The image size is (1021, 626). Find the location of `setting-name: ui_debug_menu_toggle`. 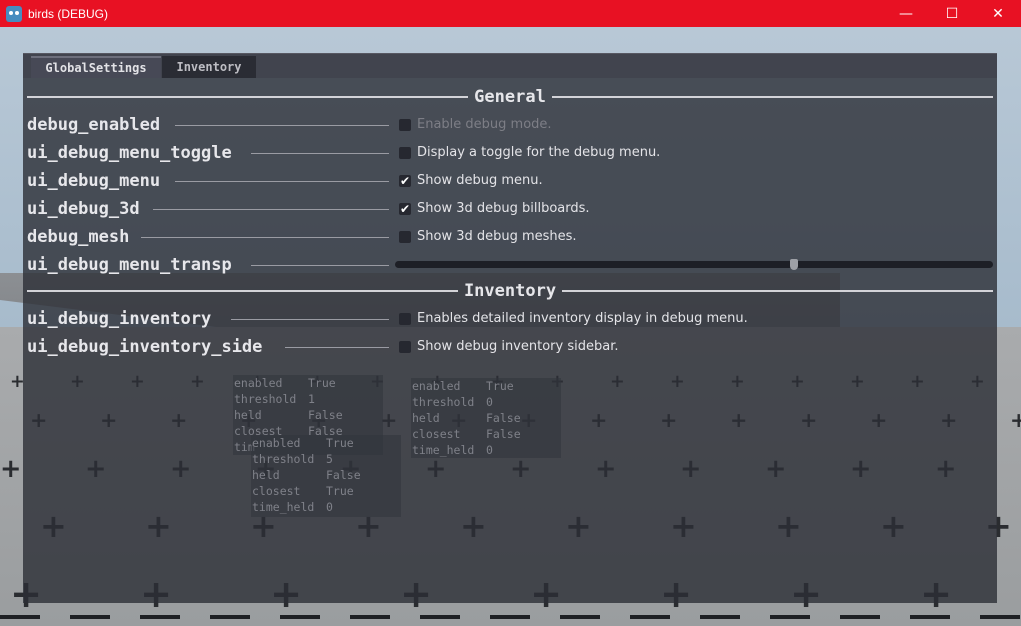

setting-name: ui_debug_menu_toggle is located at coordinates (129, 153).